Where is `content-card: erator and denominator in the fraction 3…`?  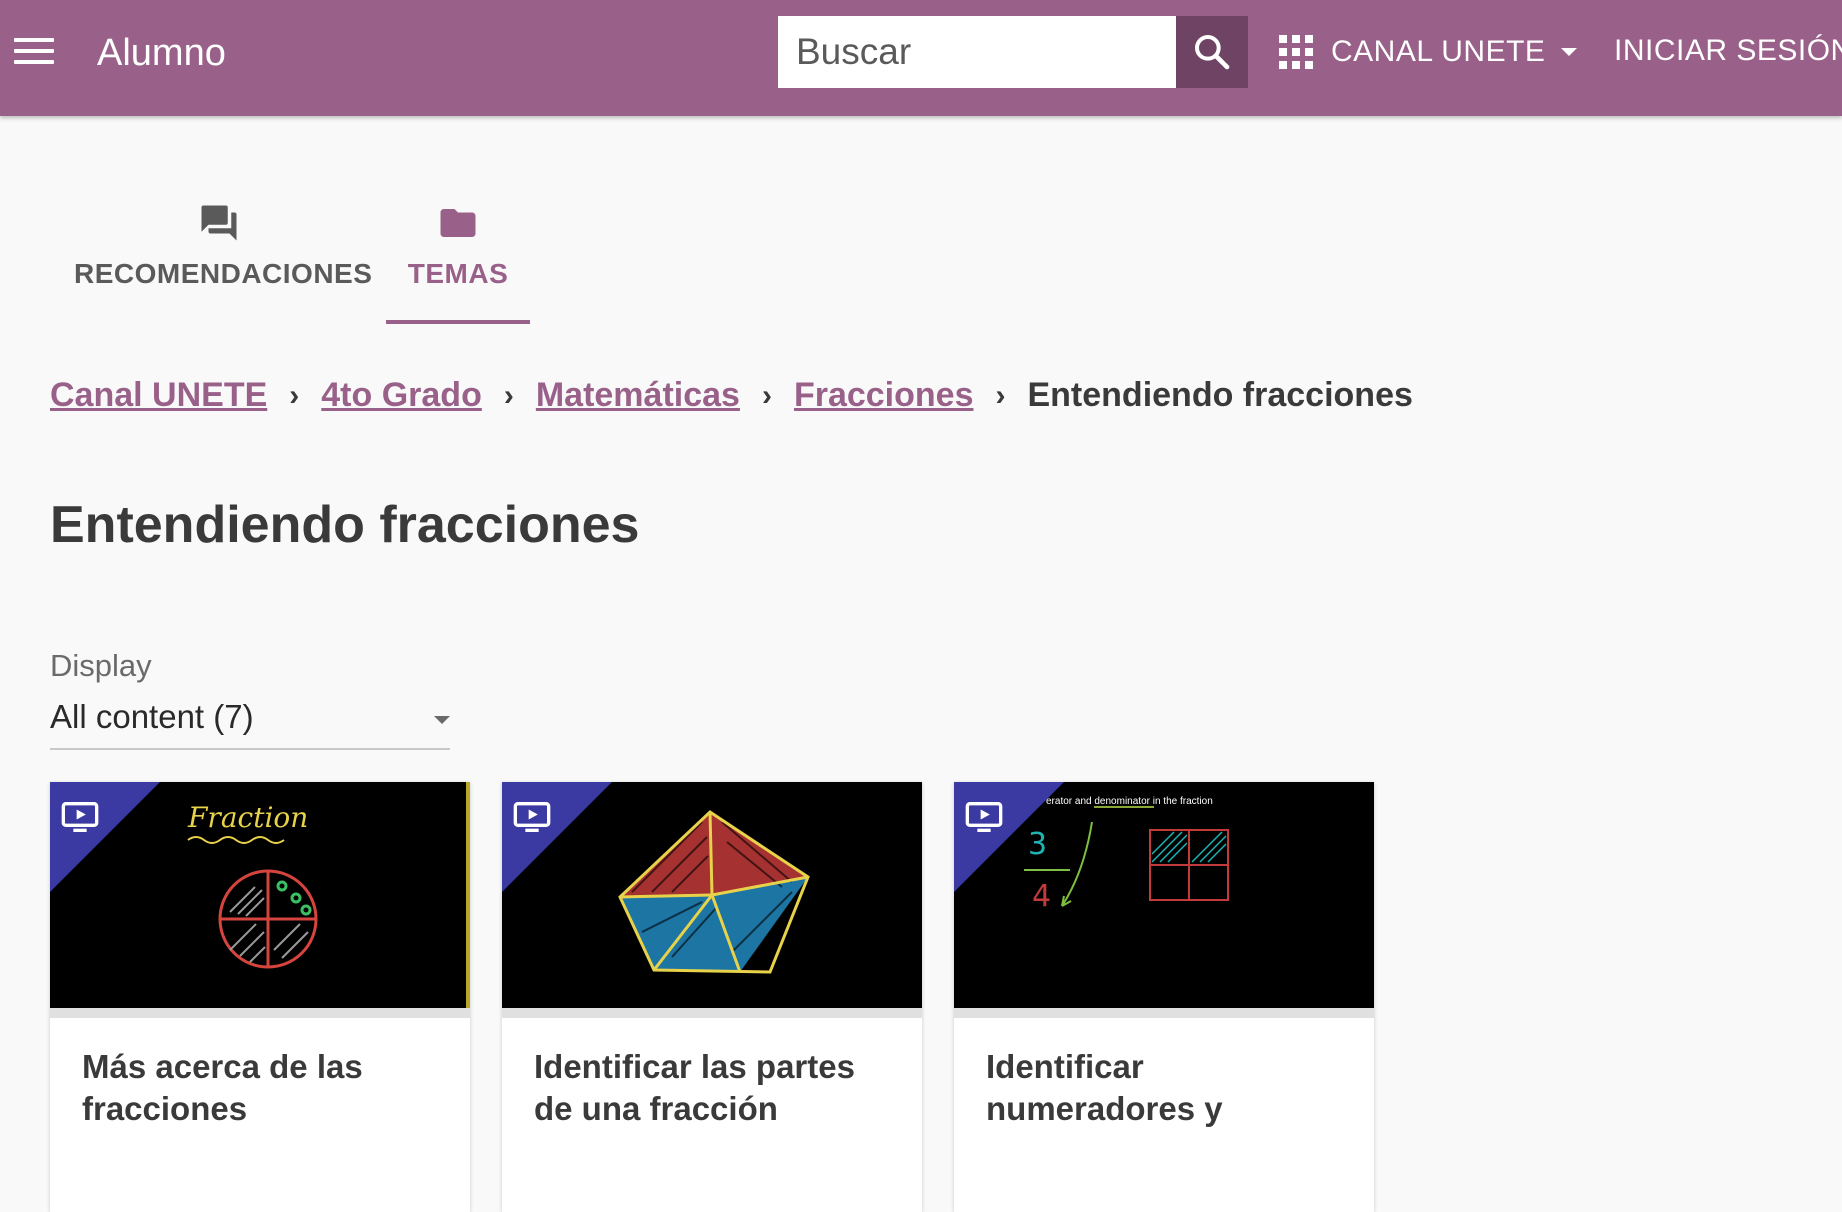
content-card: erator and denominator in the fraction 3… is located at coordinates (1164, 997).